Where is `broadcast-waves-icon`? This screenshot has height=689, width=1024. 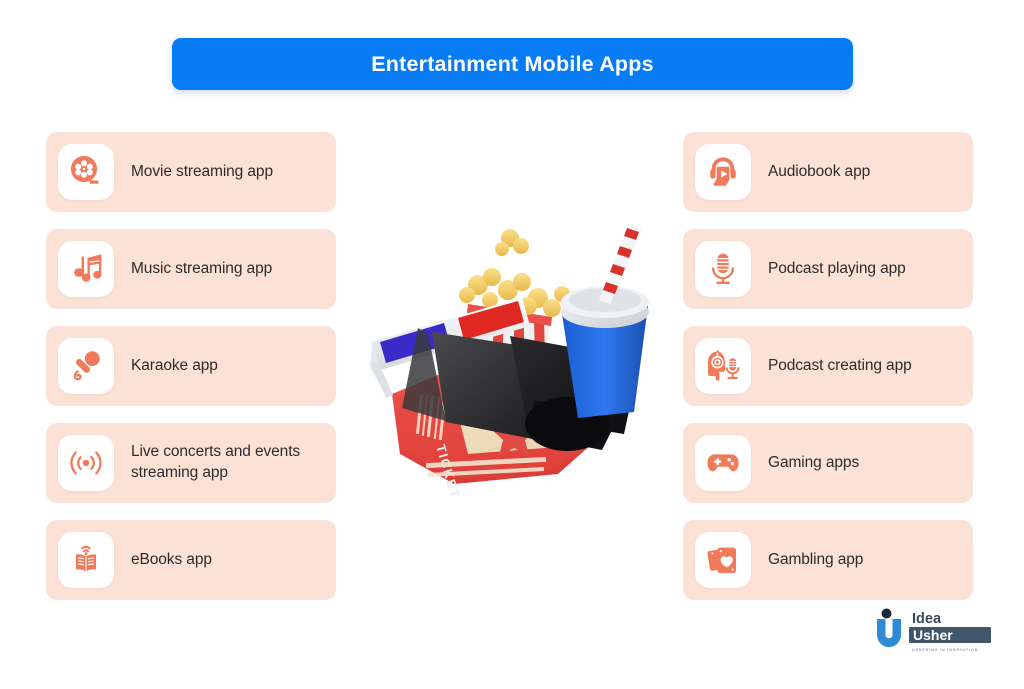 broadcast-waves-icon is located at coordinates (86, 463).